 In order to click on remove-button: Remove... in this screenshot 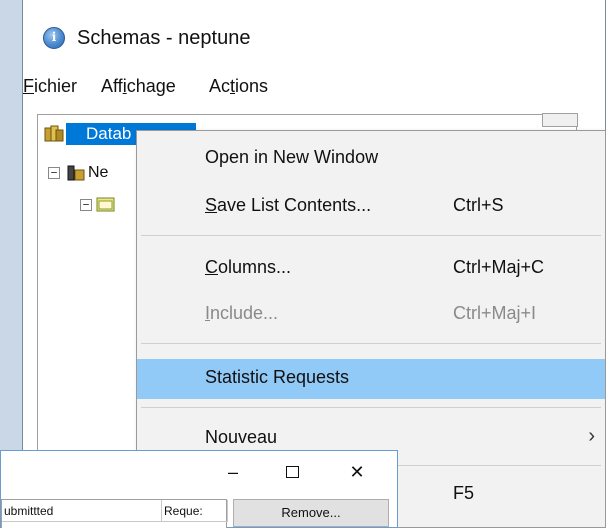, I will do `click(311, 513)`.